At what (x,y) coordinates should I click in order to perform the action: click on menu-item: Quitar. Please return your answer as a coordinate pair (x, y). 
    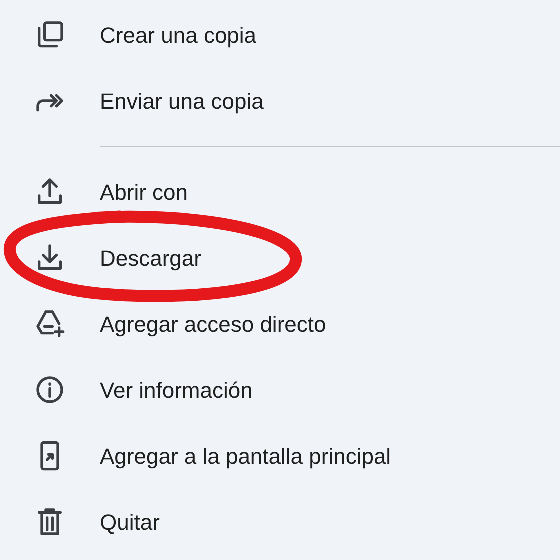
    Looking at the image, I should click on (130, 522).